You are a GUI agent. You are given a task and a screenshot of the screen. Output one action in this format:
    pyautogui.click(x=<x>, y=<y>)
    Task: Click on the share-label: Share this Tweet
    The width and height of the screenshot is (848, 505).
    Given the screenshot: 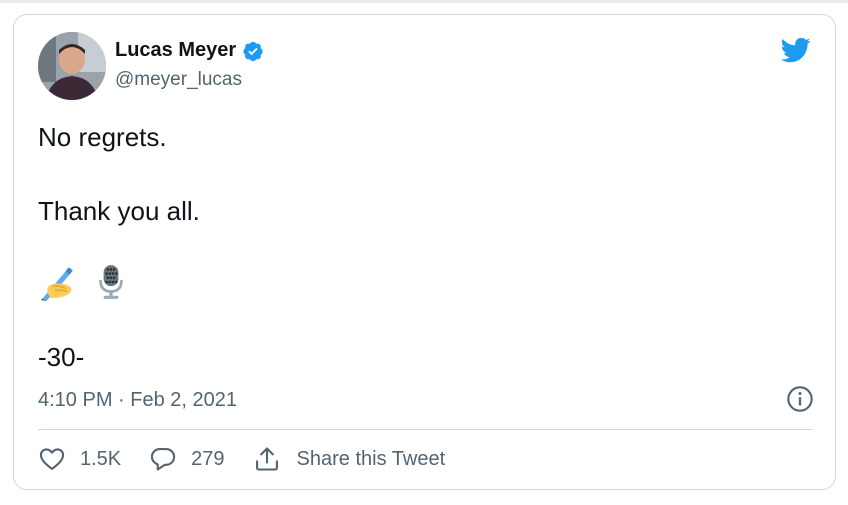 What is the action you would take?
    pyautogui.click(x=371, y=458)
    